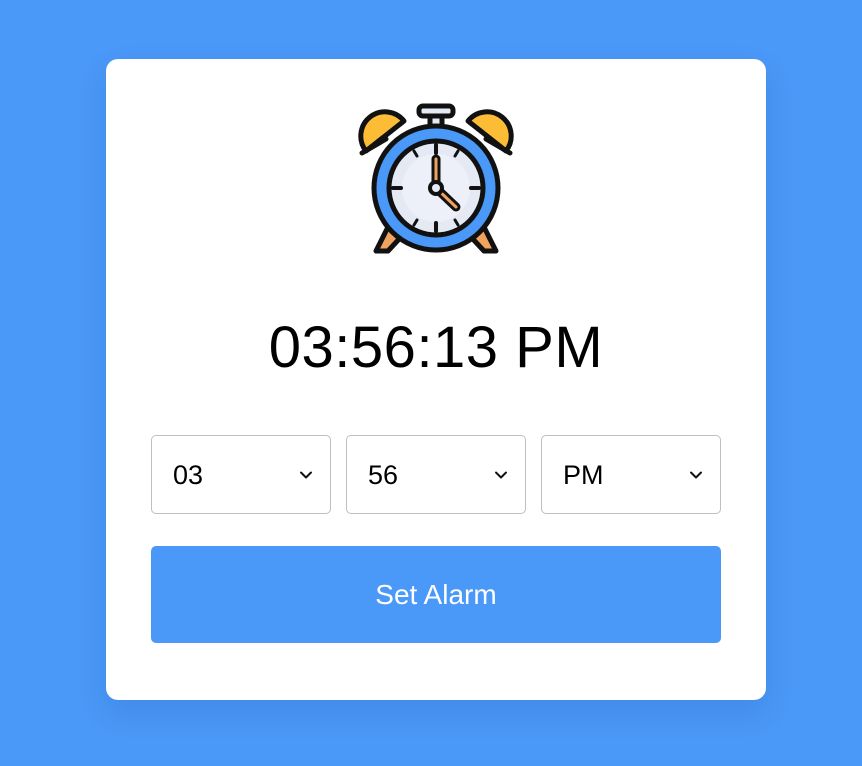  Describe the element at coordinates (241, 474) in the screenshot. I see `hour-select: 03` at that location.